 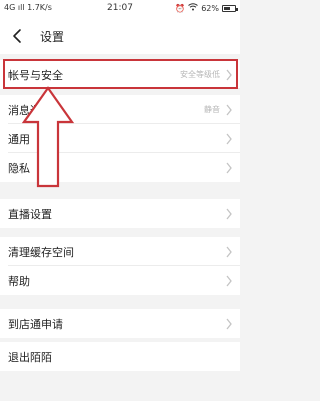 What do you see at coordinates (120, 356) in the screenshot?
I see `logout-button: 退出陌陌` at bounding box center [120, 356].